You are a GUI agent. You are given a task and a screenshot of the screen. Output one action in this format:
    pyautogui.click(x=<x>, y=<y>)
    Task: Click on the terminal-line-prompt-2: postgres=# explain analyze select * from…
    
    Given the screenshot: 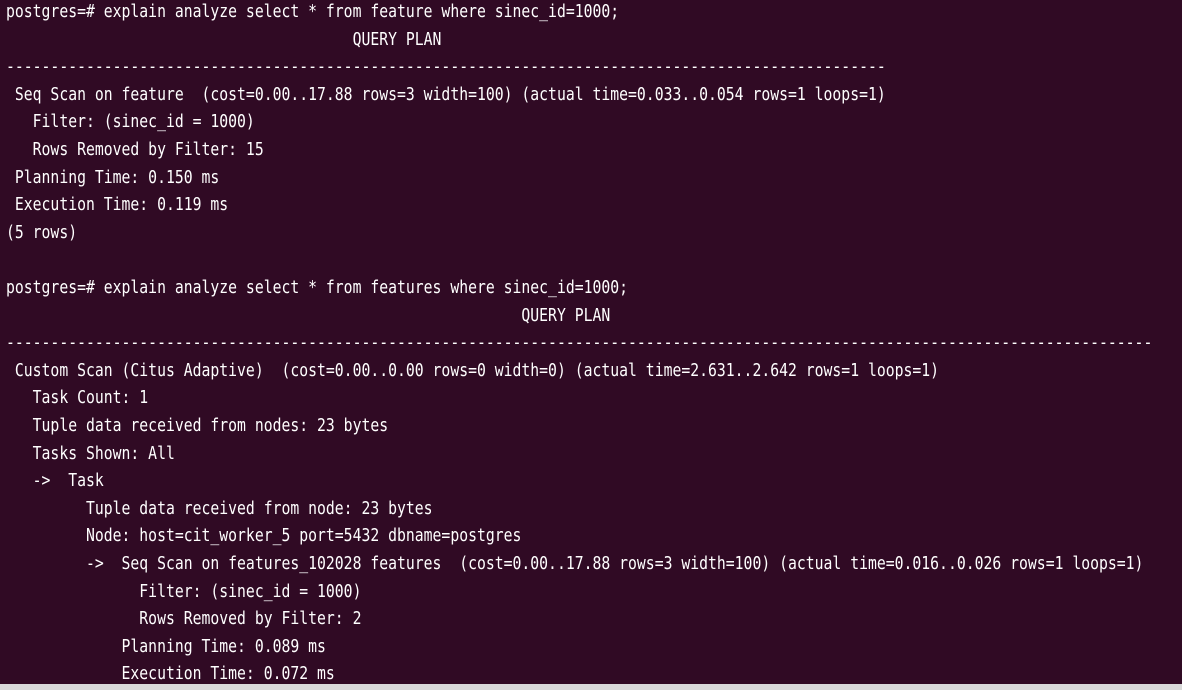 What is the action you would take?
    pyautogui.click(x=317, y=287)
    